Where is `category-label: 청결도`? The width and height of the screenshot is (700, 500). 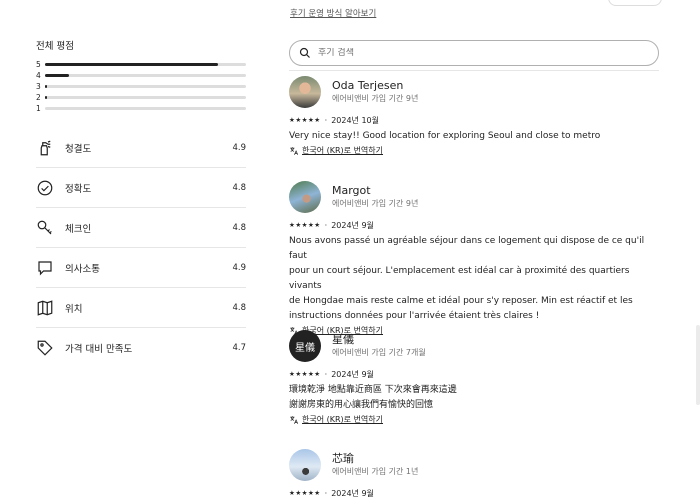
category-label: 청결도 is located at coordinates (78, 149).